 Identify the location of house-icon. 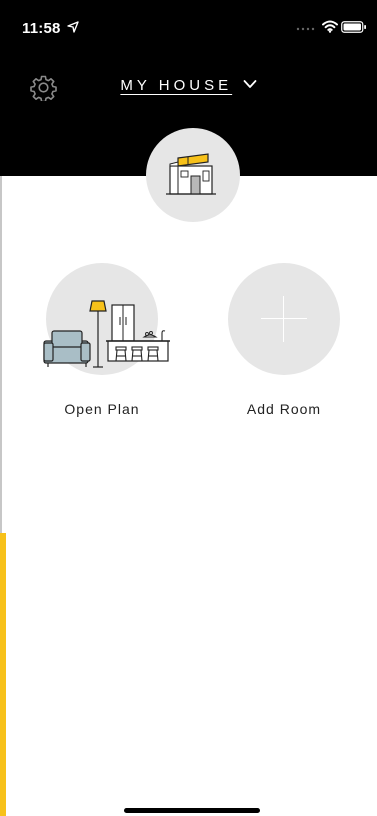
(191, 174).